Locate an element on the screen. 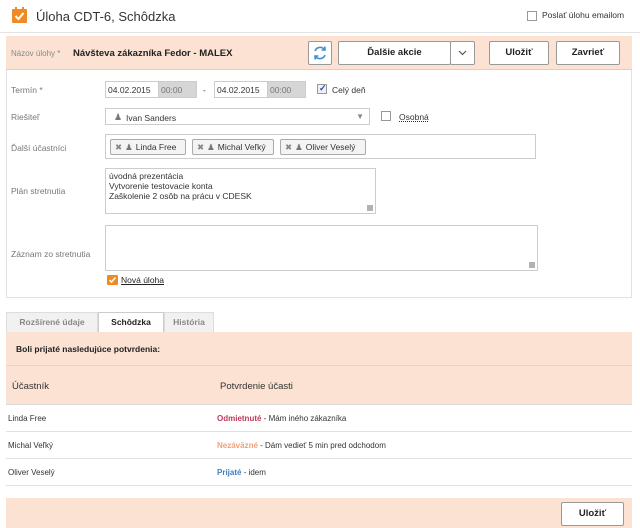 The width and height of the screenshot is (640, 528). close-button: Zavrieť is located at coordinates (588, 53).